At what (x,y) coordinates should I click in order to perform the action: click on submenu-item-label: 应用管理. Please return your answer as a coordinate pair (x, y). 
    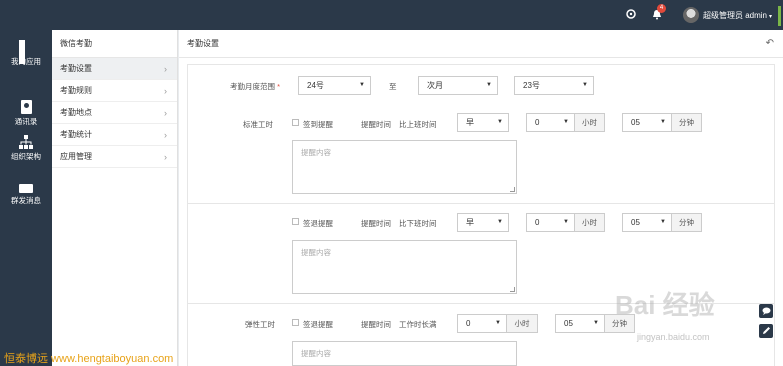
    Looking at the image, I should click on (76, 156).